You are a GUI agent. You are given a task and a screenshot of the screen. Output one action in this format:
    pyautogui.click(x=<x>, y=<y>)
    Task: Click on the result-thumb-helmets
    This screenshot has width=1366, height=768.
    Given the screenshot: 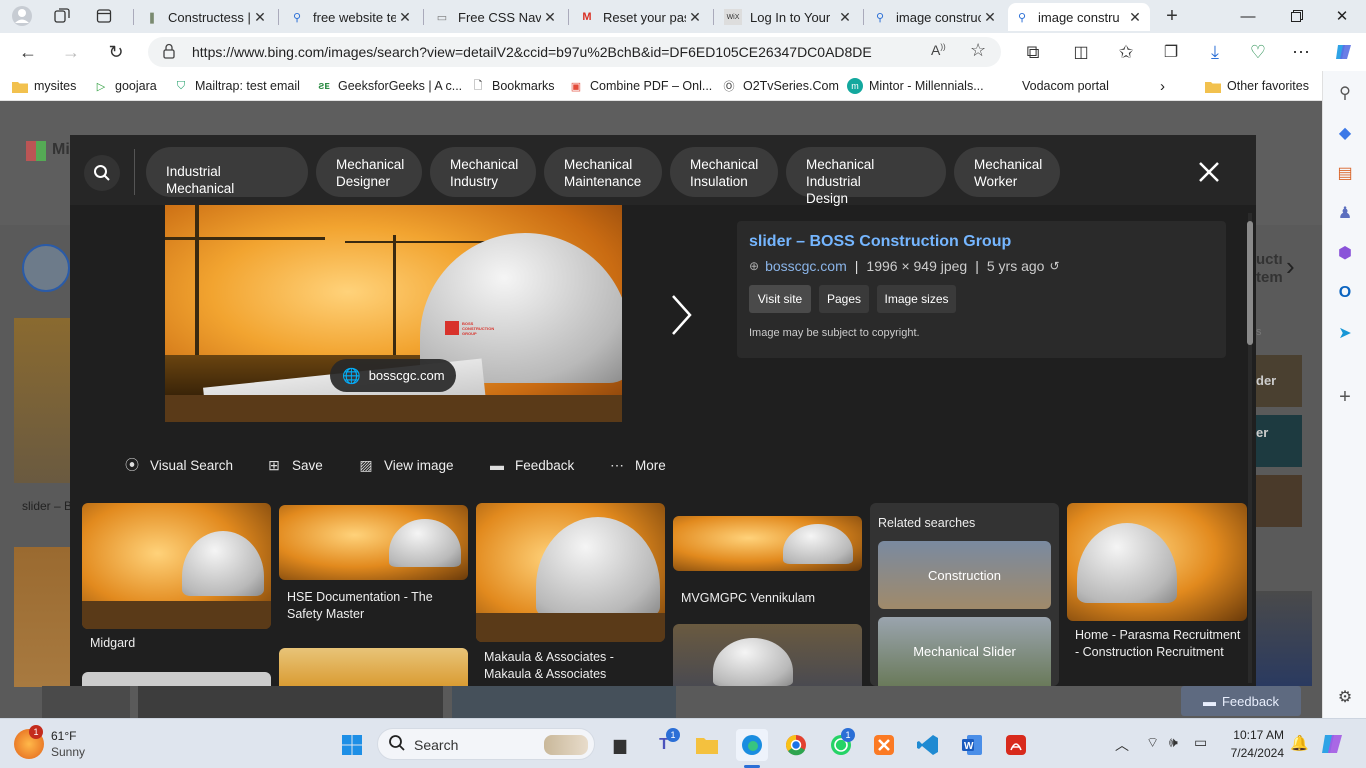 What is the action you would take?
    pyautogui.click(x=767, y=655)
    